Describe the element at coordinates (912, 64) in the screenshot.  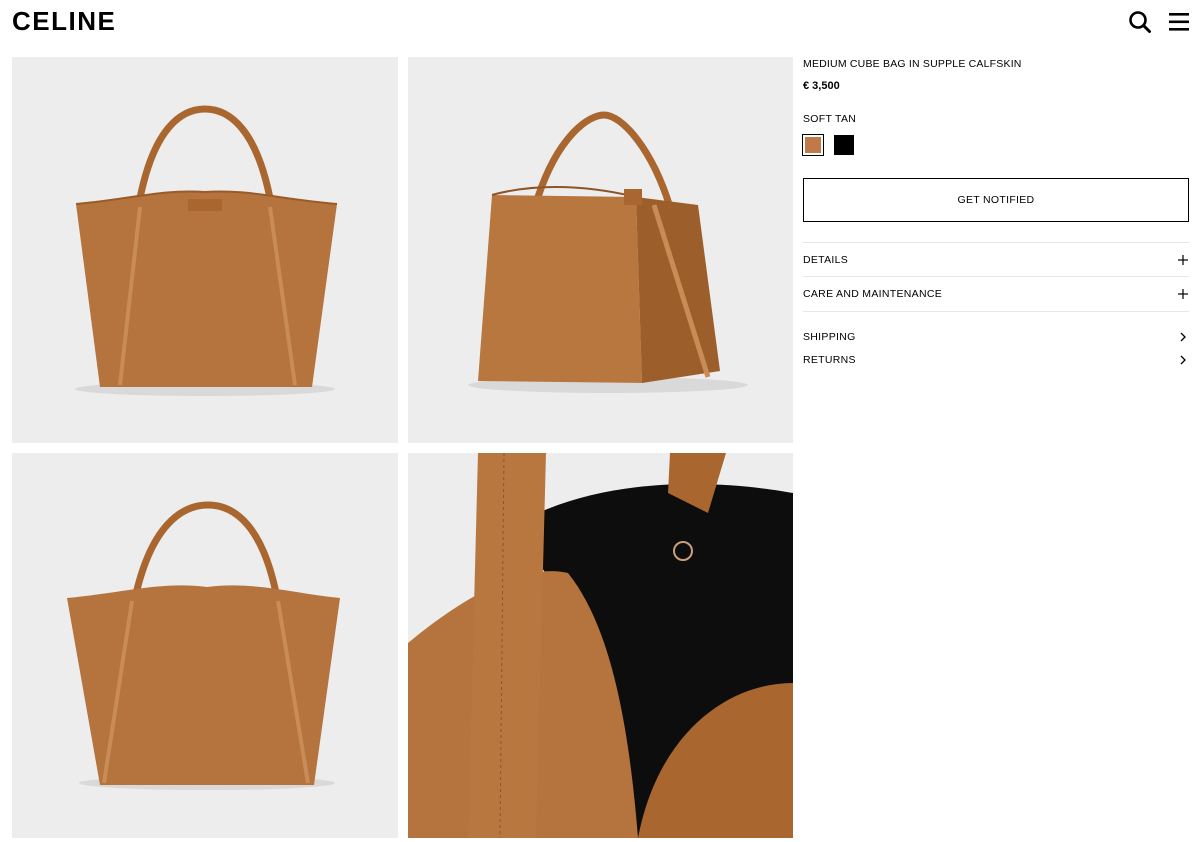
I see `product-name: MEDIUM CUBE BAG IN SUPPLE CALFSKIN` at that location.